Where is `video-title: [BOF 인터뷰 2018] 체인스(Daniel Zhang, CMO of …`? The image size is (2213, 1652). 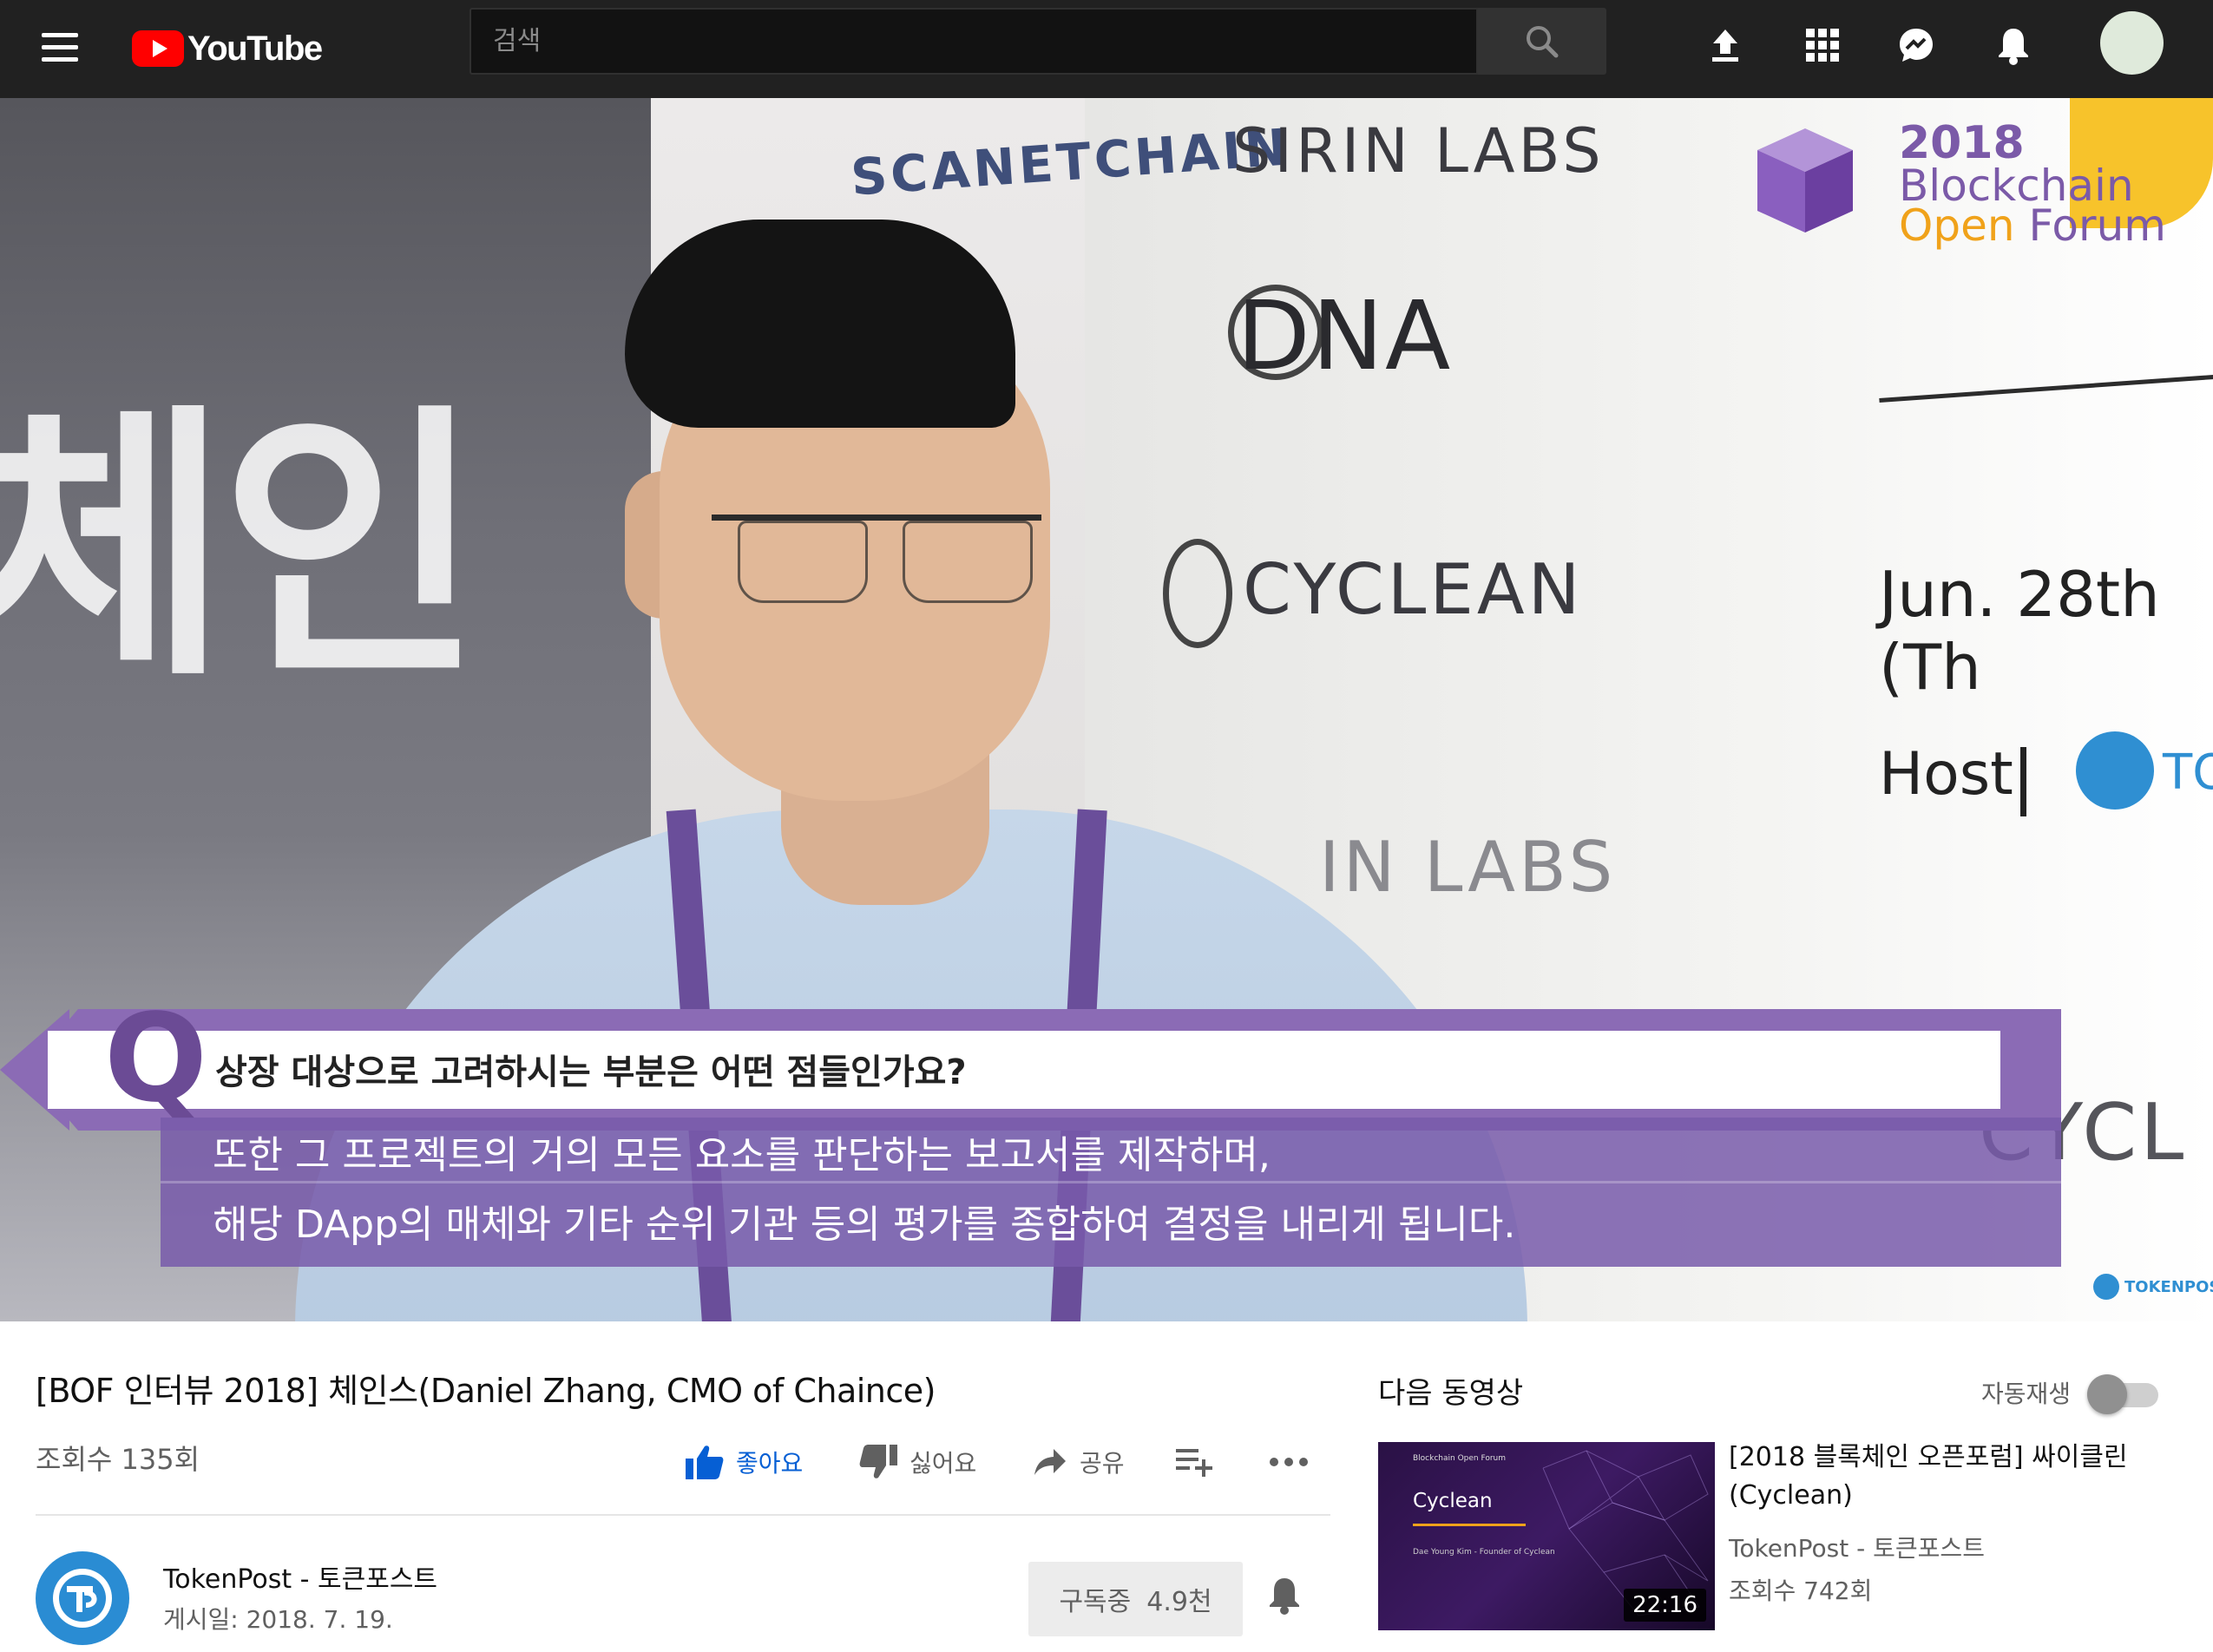 video-title: [BOF 인터뷰 2018] 체인스(Daniel Zhang, CMO of … is located at coordinates (486, 1391).